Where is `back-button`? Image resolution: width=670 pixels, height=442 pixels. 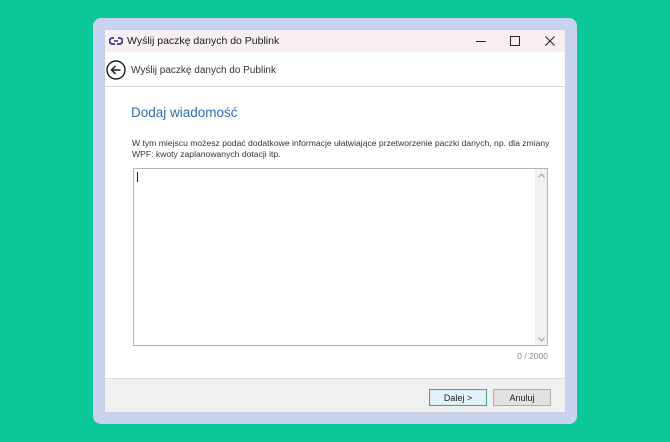
back-button is located at coordinates (116, 70).